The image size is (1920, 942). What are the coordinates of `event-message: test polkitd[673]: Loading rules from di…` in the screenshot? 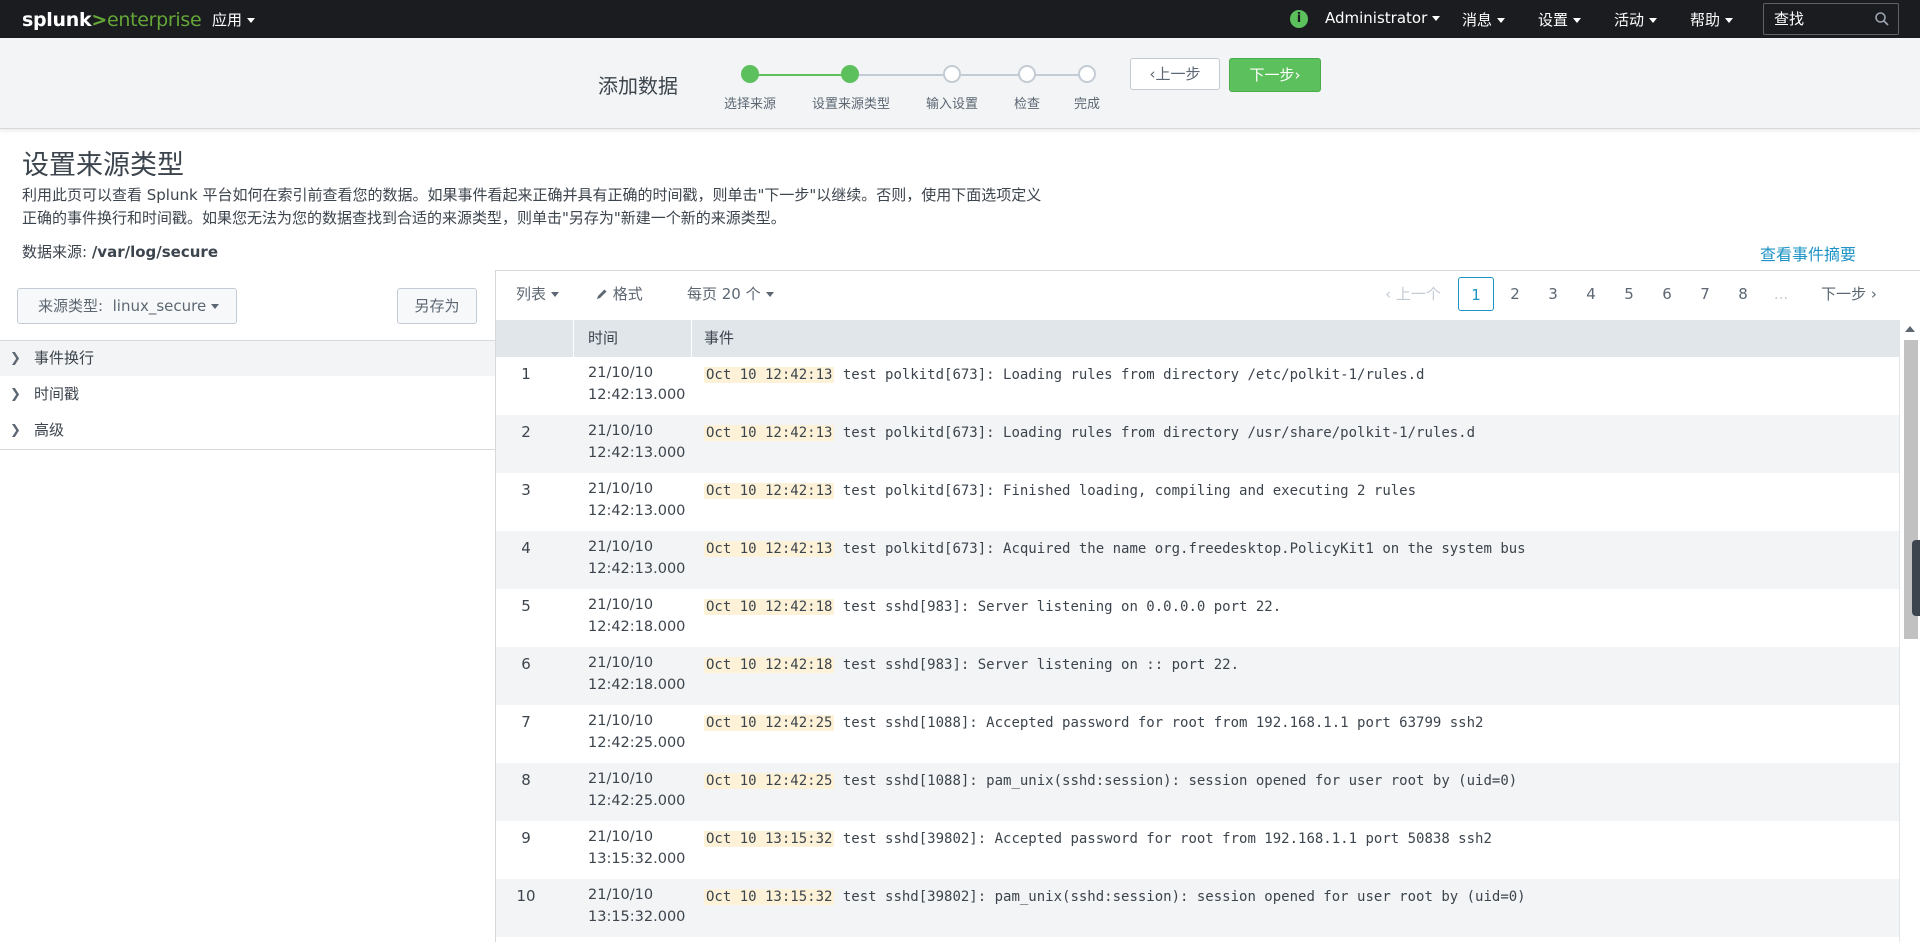 It's located at (1133, 375).